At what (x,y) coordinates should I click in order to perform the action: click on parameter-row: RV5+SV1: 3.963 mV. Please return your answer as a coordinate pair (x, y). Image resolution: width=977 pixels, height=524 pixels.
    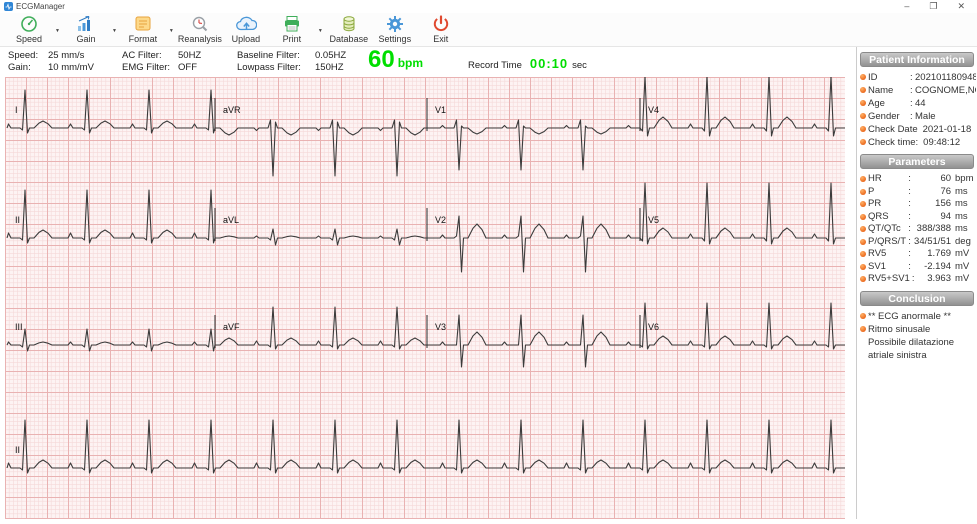
    Looking at the image, I should click on (918, 279).